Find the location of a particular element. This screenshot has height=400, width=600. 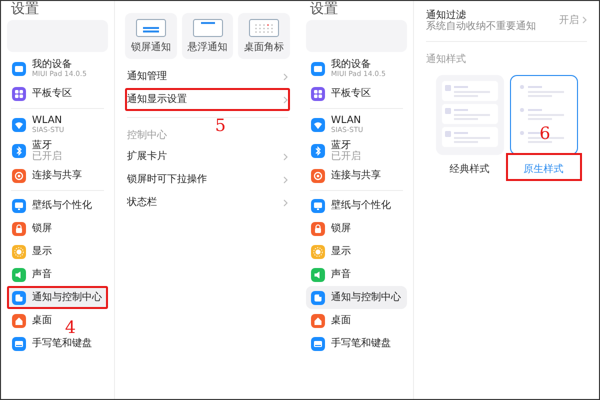

floating-preview-icon is located at coordinates (207, 27).